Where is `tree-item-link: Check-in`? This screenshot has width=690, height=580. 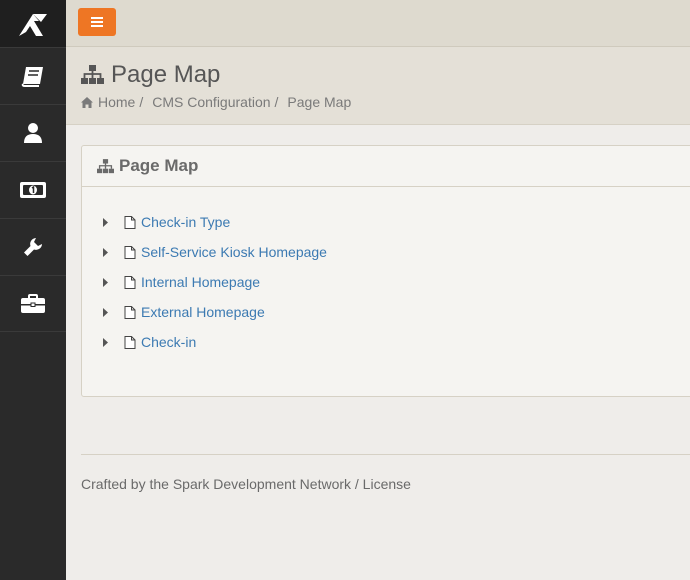 tree-item-link: Check-in is located at coordinates (168, 342).